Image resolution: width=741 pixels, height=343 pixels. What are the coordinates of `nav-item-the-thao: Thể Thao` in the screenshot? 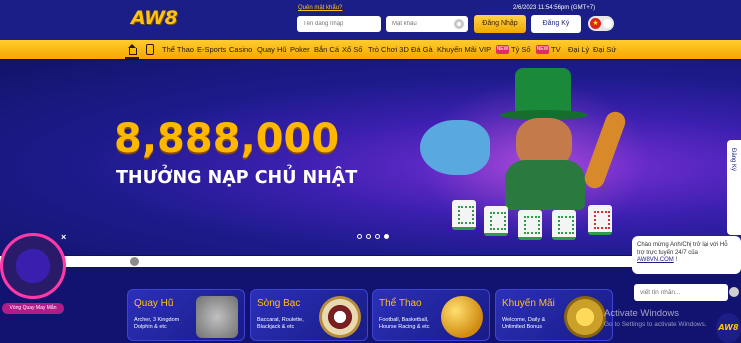 It's located at (178, 49).